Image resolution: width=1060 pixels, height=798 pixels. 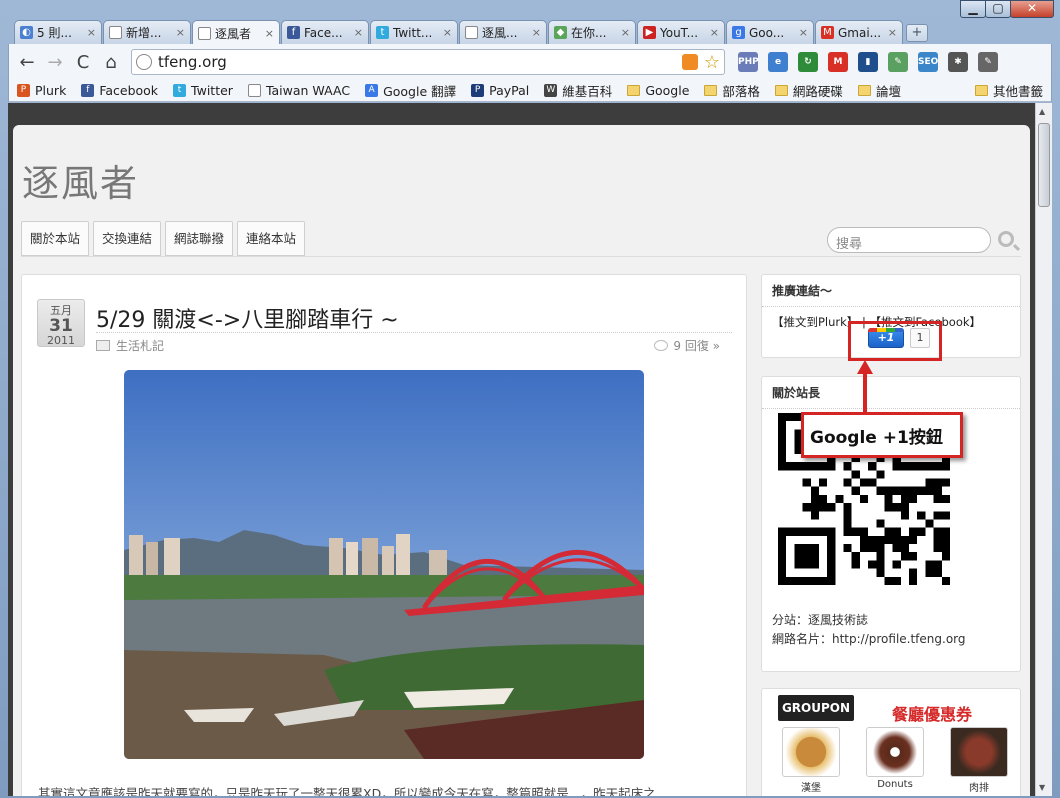 I want to click on groupon-widget: GROUPON 餐廳優惠券 漢堡 Donuts 肉排, so click(x=891, y=742).